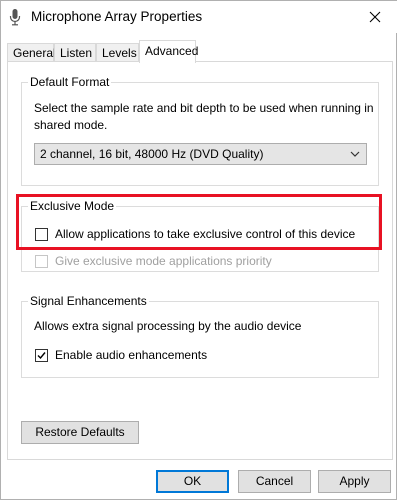 The height and width of the screenshot is (500, 397). What do you see at coordinates (15, 17) in the screenshot?
I see `microphone-icon` at bounding box center [15, 17].